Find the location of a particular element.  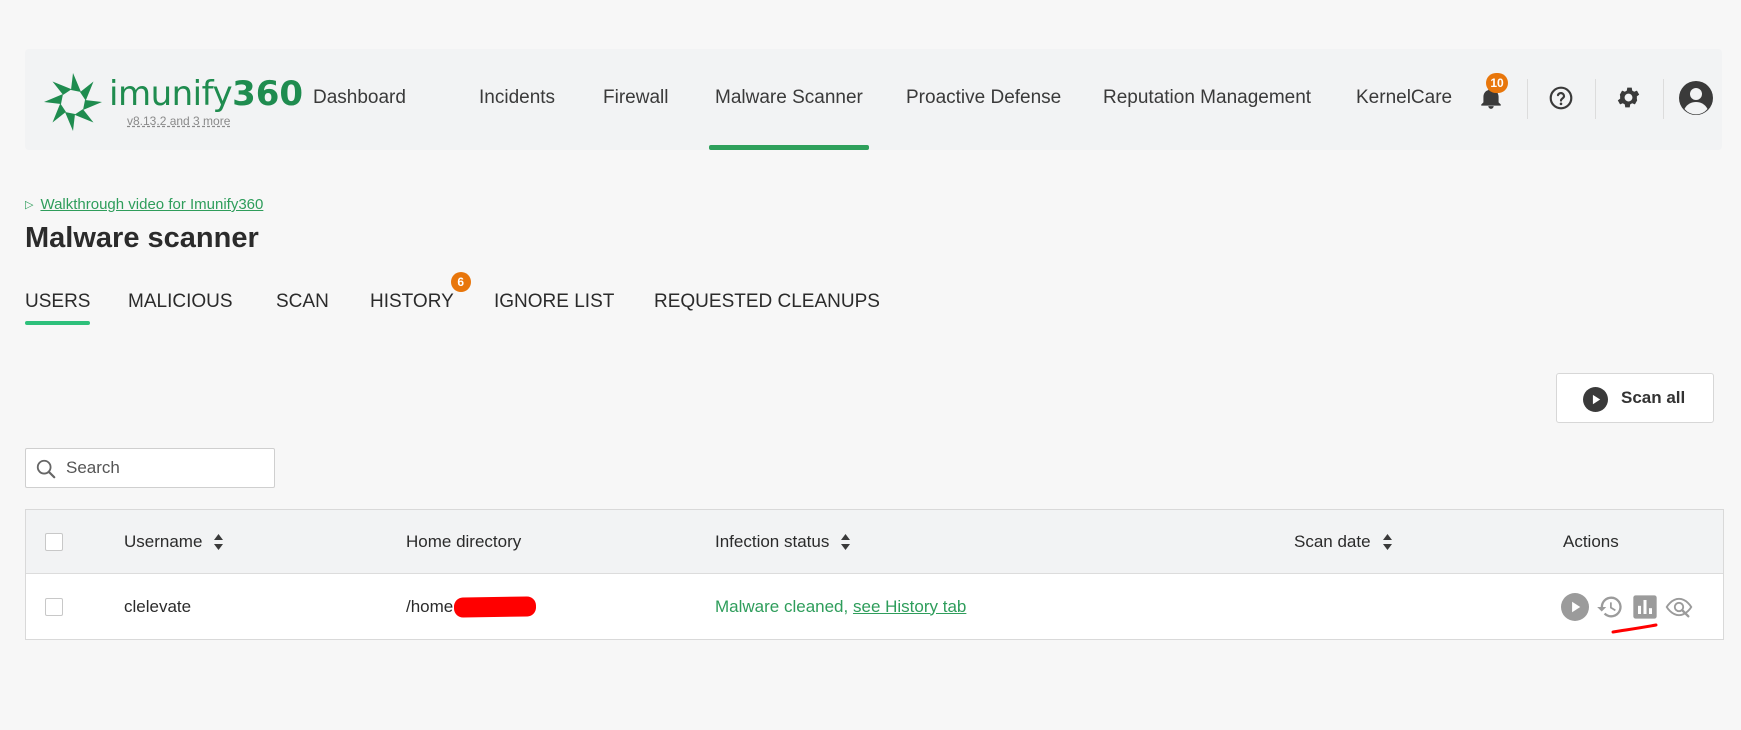

help-button is located at coordinates (1561, 98).